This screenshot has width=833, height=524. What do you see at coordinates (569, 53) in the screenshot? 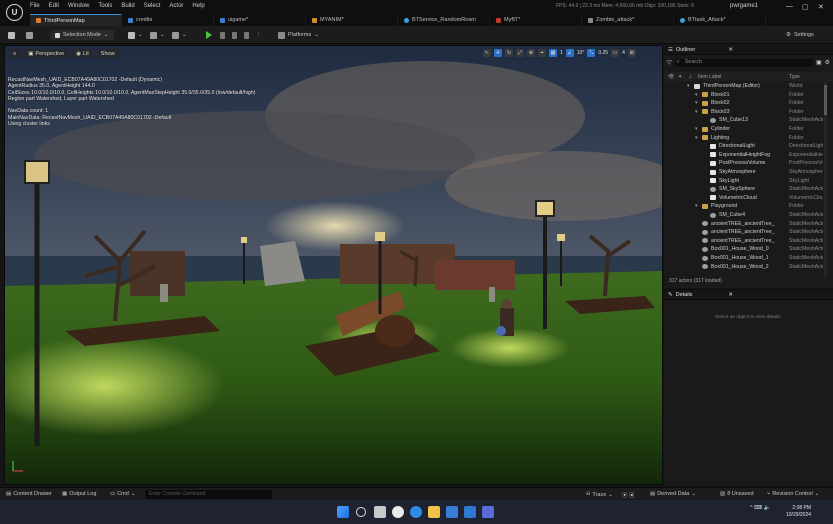
I see `rotation-snap-icon: ∠` at bounding box center [569, 53].